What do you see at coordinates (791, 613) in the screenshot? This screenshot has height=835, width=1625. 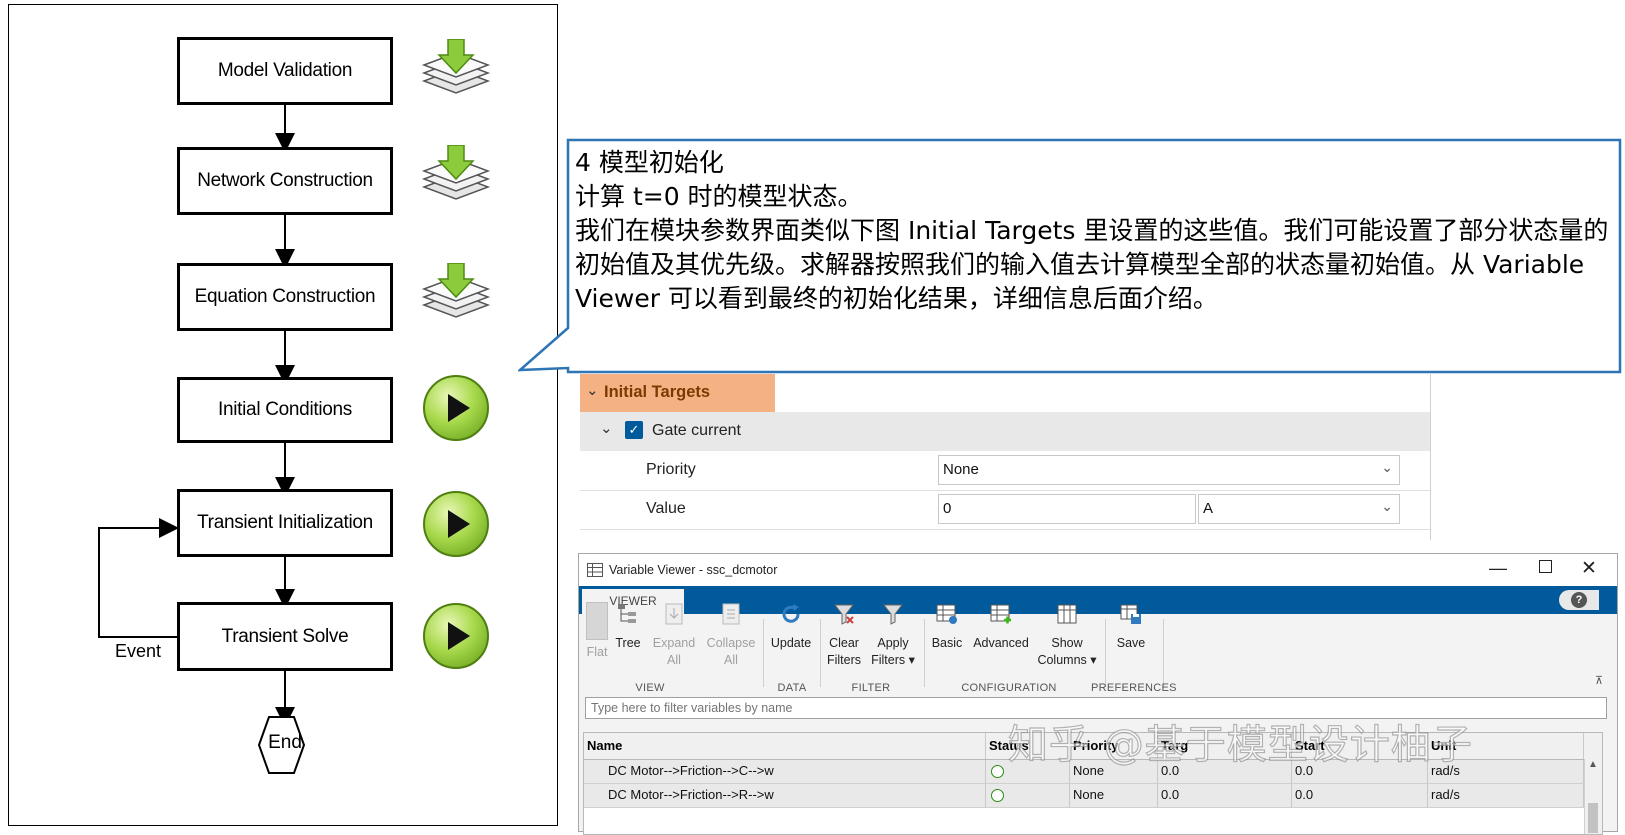 I see `refresh-icon` at bounding box center [791, 613].